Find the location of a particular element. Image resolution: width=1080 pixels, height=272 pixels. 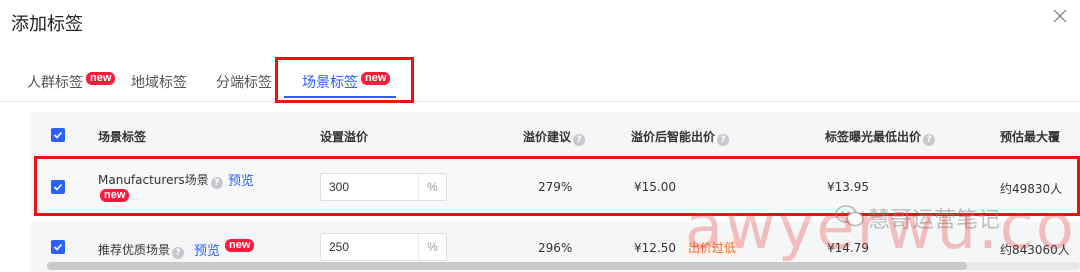

preview-link: 预览 is located at coordinates (207, 249).